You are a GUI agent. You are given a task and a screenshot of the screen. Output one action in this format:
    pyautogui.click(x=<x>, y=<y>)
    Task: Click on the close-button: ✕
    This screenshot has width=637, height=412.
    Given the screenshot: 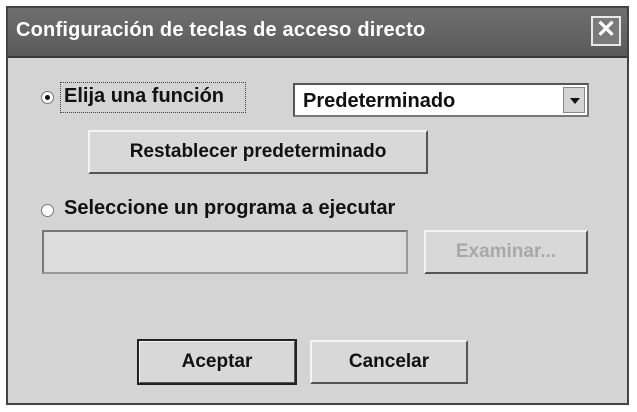 What is the action you would take?
    pyautogui.click(x=606, y=31)
    